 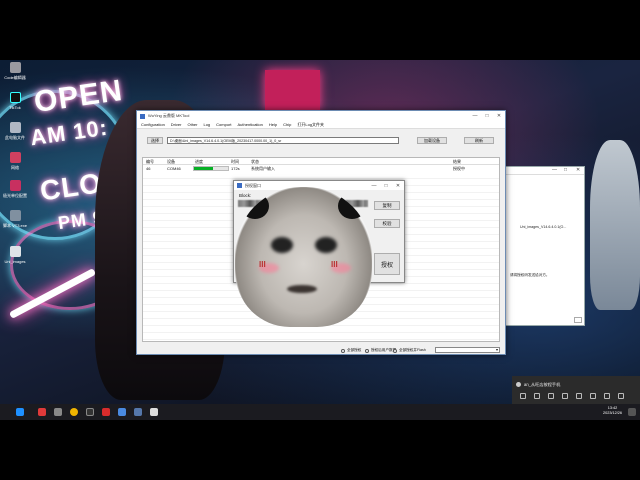 I want to click on desktop-icon: 网络, so click(x=15, y=161).